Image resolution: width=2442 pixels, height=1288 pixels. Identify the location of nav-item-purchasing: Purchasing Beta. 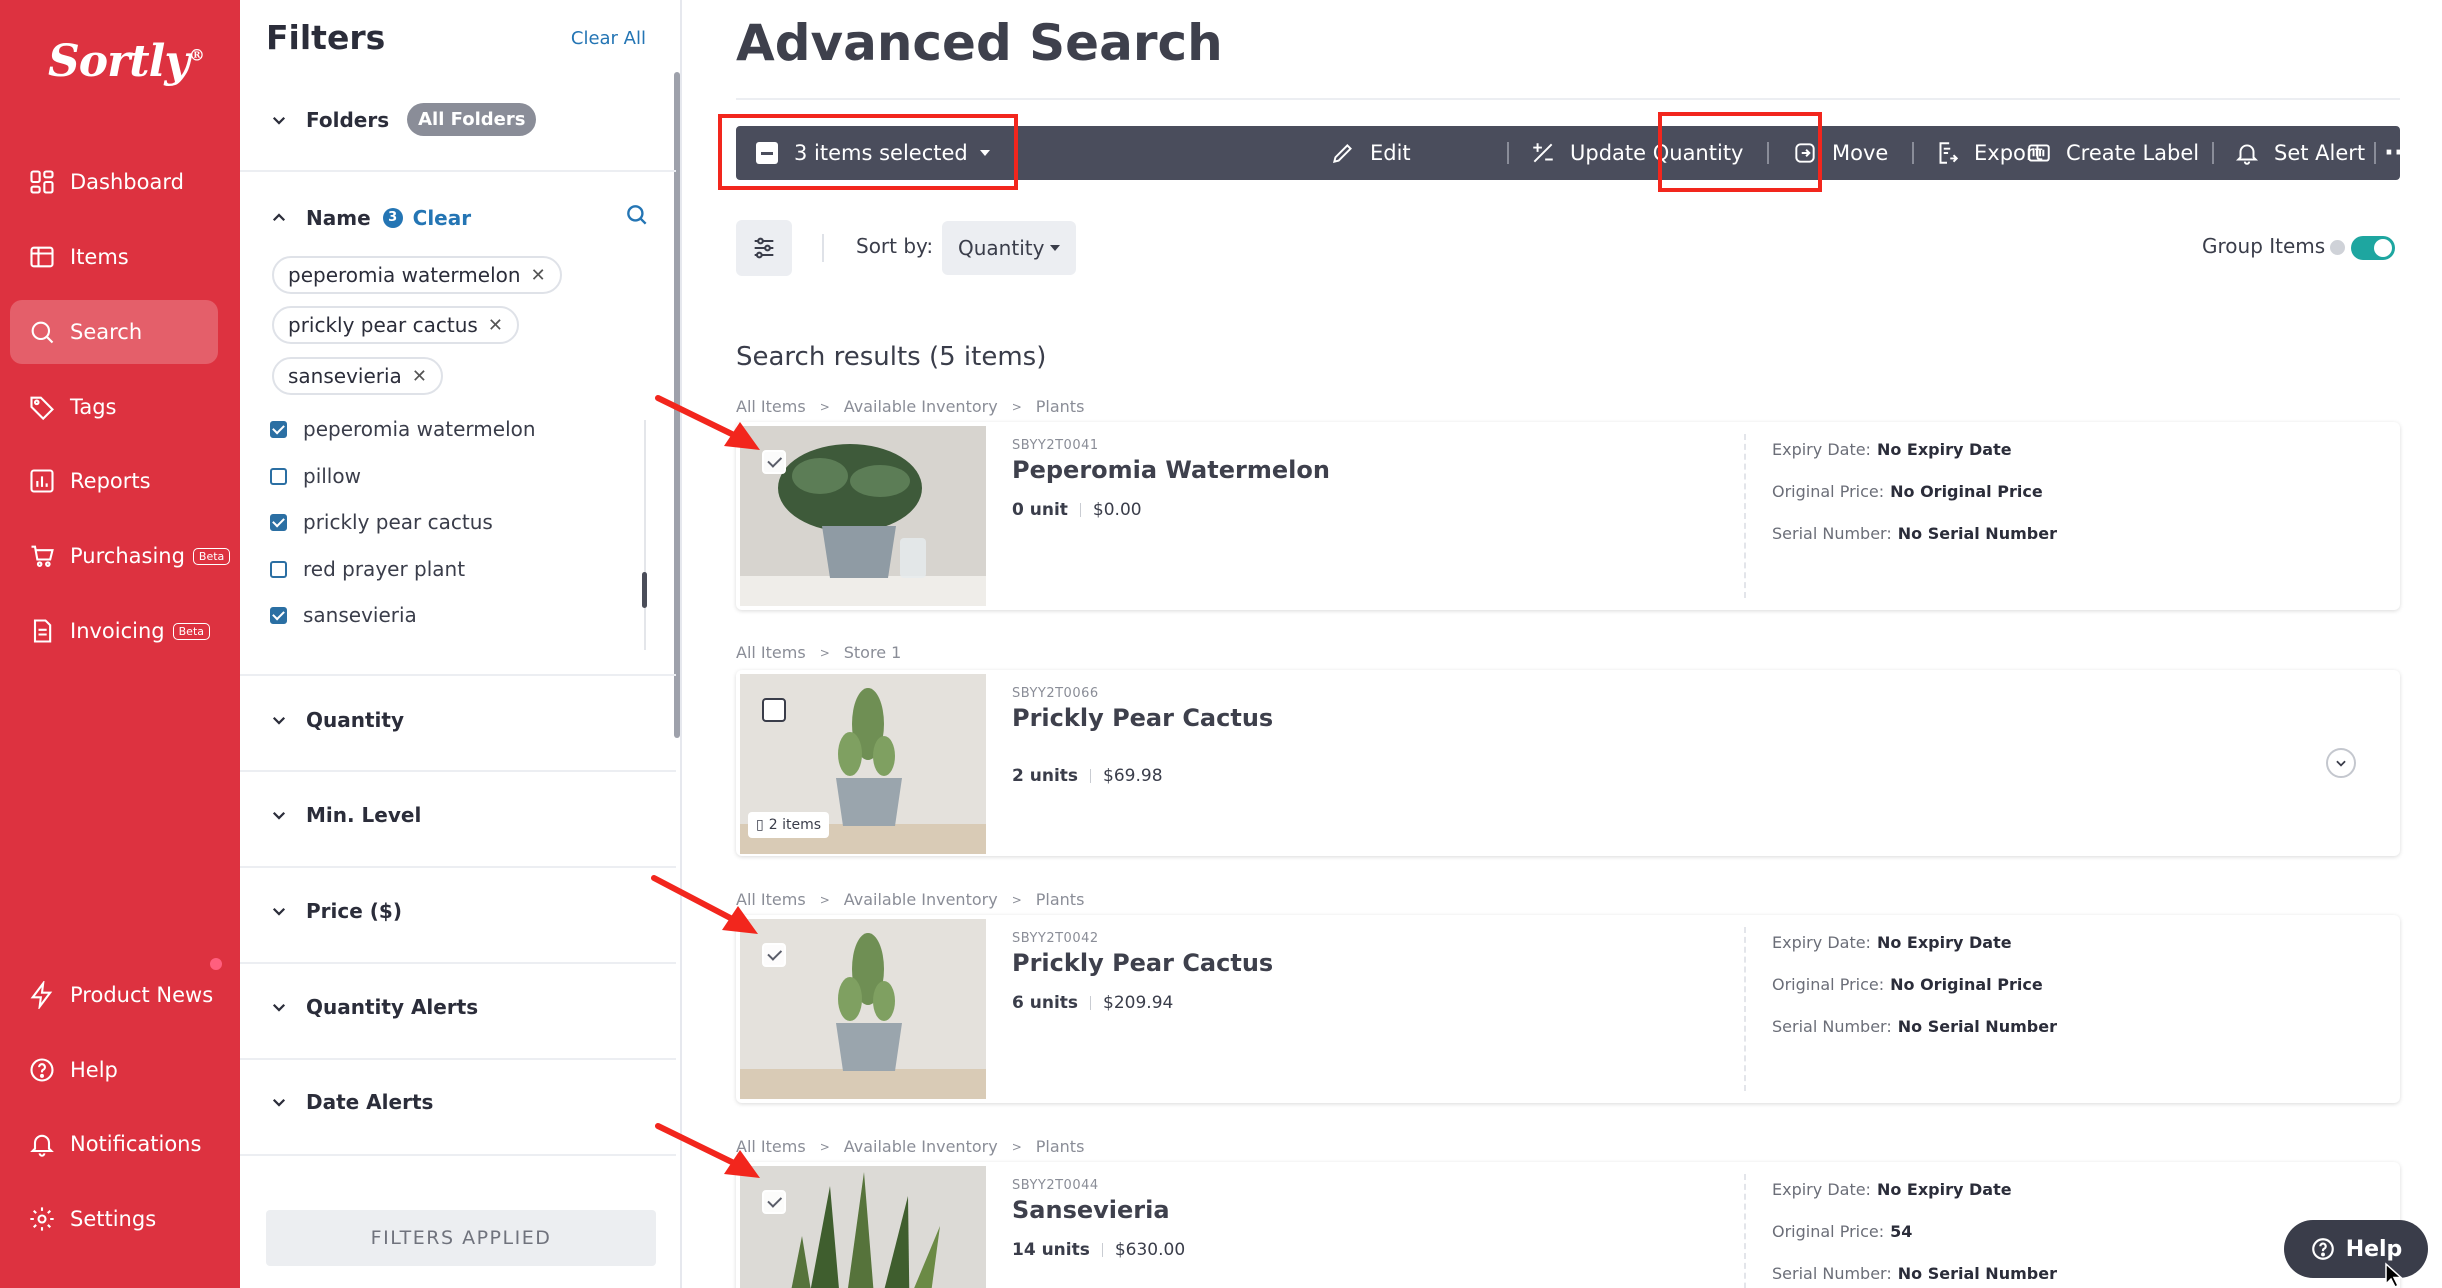
(120, 556).